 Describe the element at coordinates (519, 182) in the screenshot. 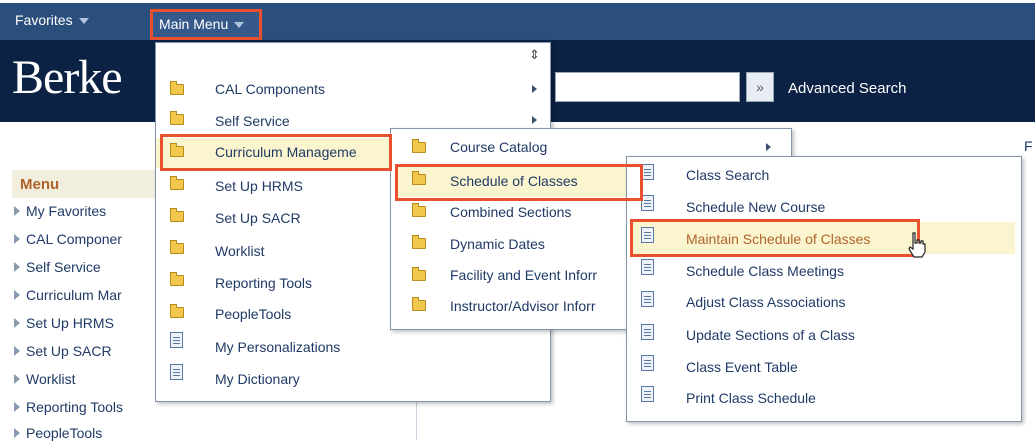

I see `callout-schedule-of-classes` at that location.